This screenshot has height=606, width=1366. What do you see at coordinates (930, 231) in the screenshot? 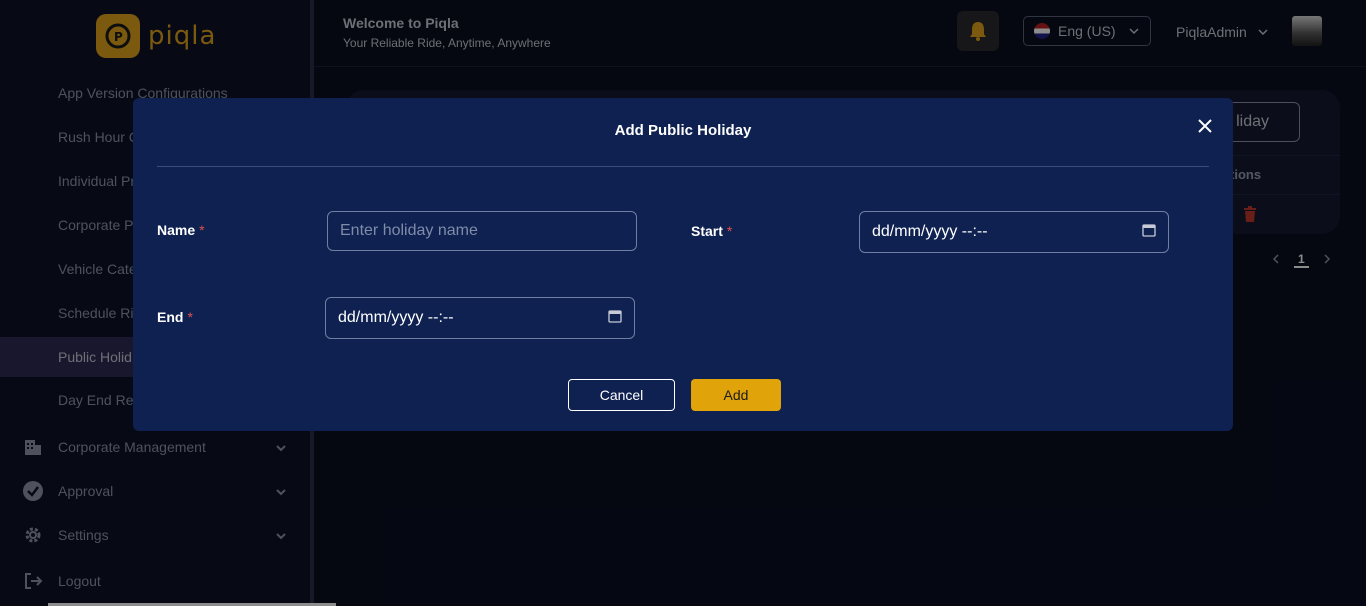
I see `start-datetime-value: dd/mm/yyyy --:--` at bounding box center [930, 231].